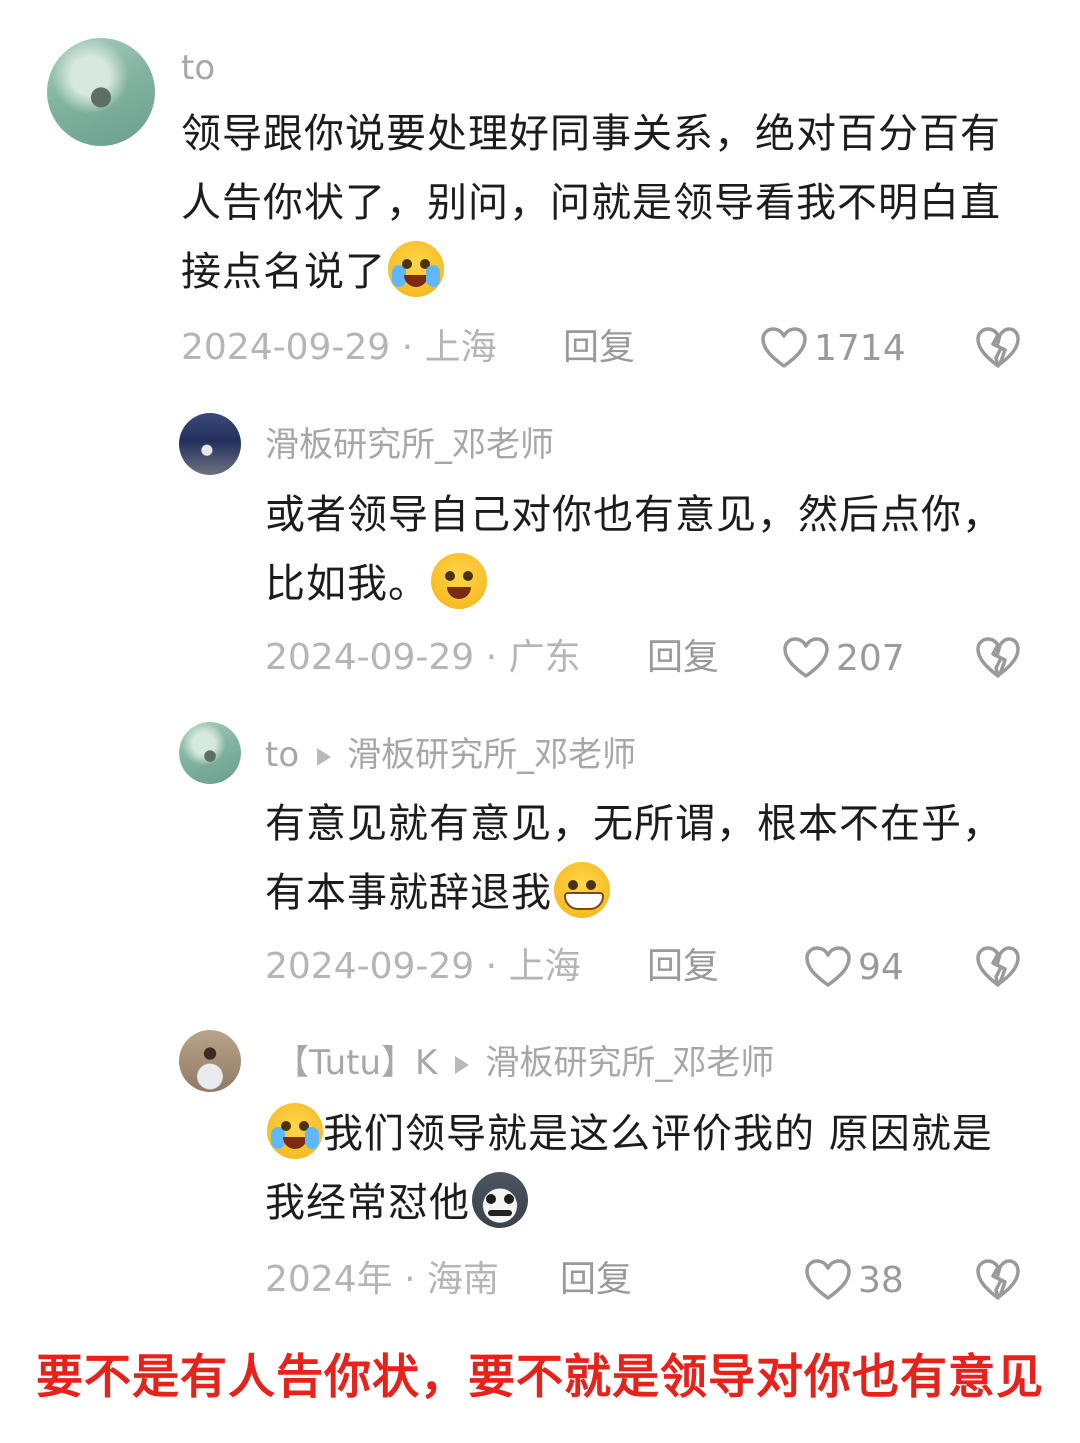  I want to click on like-button: 1714, so click(833, 348).